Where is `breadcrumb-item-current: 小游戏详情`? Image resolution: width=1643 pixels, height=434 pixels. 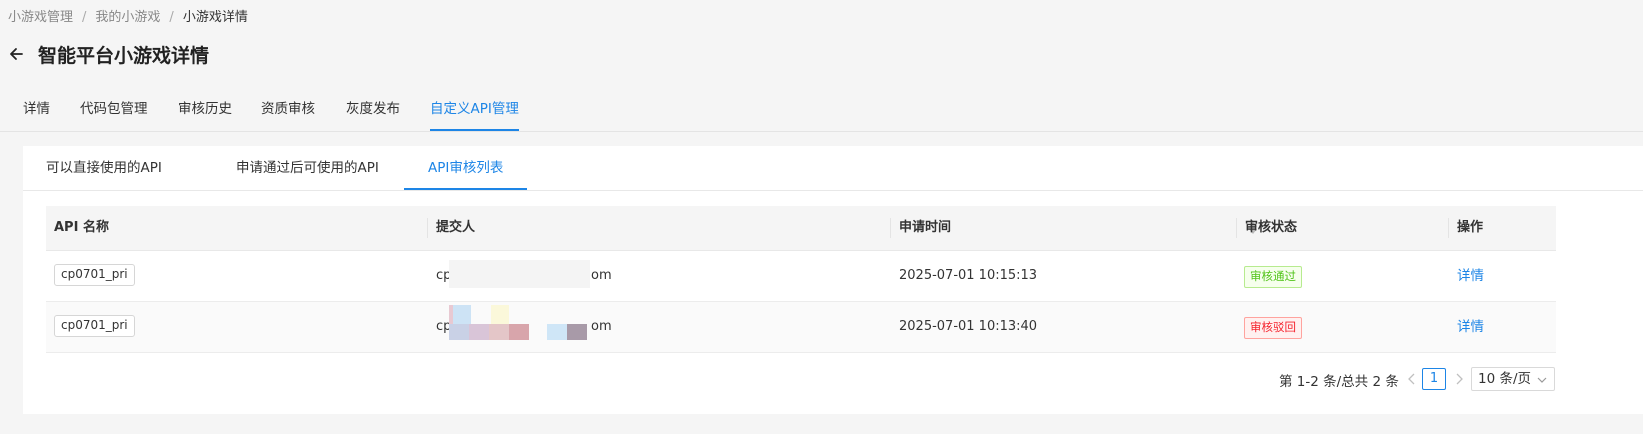
breadcrumb-item-current: 小游戏详情 is located at coordinates (215, 17).